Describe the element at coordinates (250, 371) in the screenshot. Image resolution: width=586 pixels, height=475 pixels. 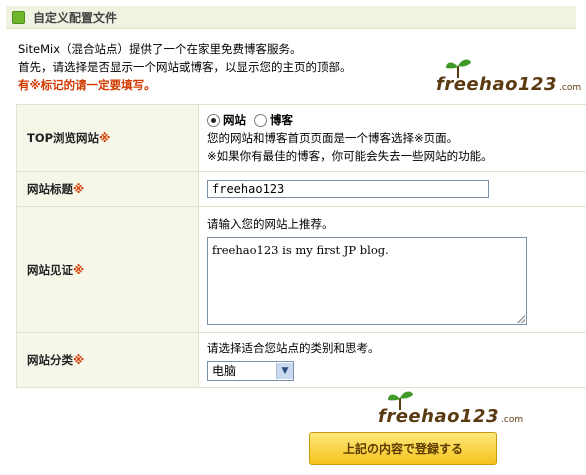
I see `site-category-select: 电脑 ▼` at that location.